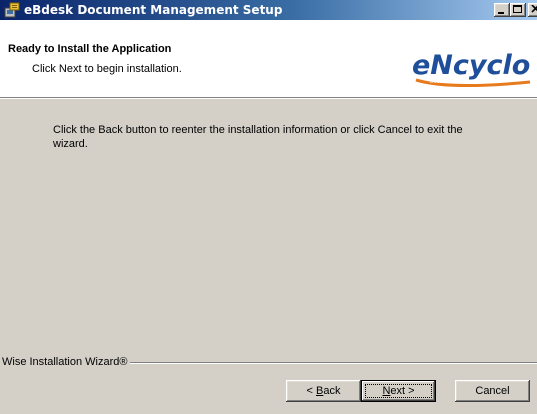 The image size is (537, 414). Describe the element at coordinates (502, 10) in the screenshot. I see `minimize-icon` at that location.